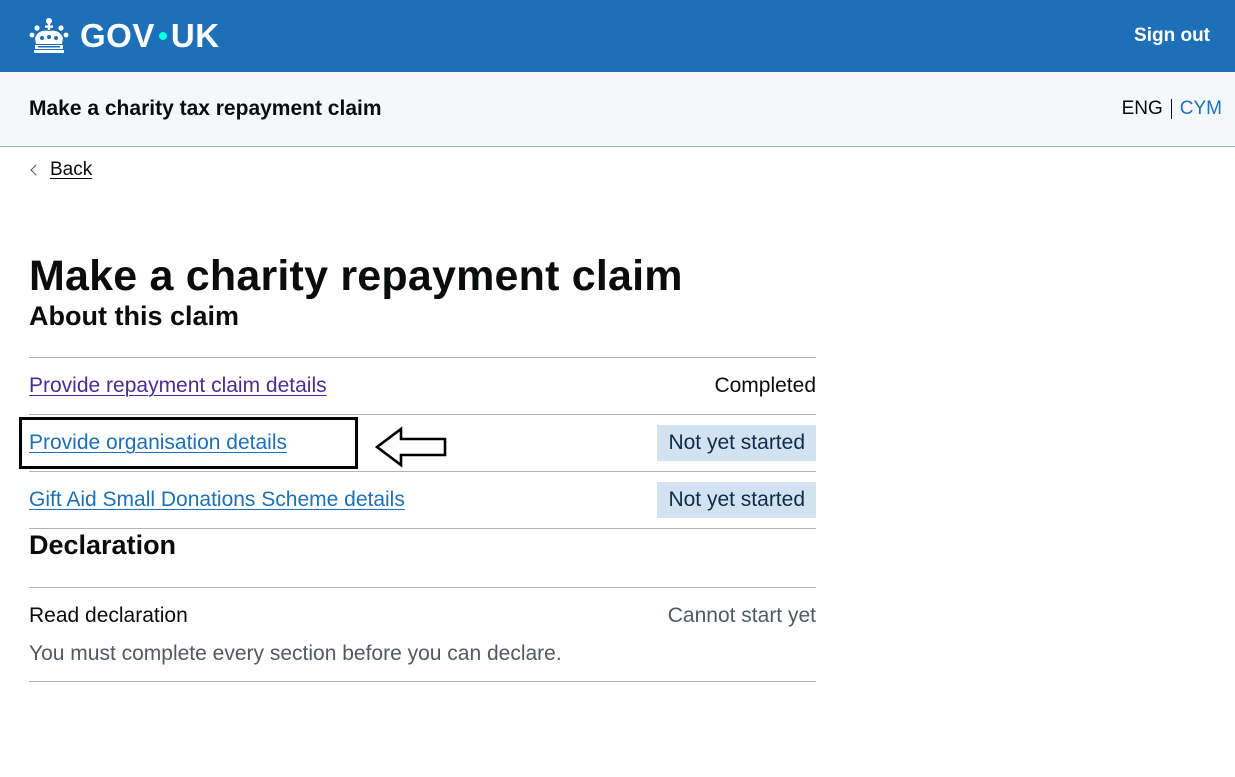  What do you see at coordinates (1201, 109) in the screenshot?
I see `language-link-cym: CYM` at bounding box center [1201, 109].